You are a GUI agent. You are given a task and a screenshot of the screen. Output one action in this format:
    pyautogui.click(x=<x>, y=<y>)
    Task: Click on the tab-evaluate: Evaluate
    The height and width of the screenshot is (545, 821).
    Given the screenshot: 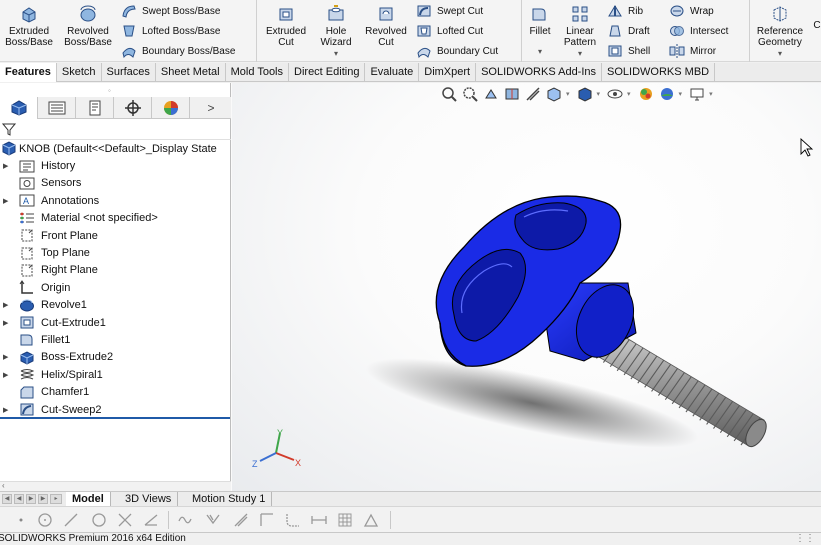 What is the action you would take?
    pyautogui.click(x=392, y=72)
    